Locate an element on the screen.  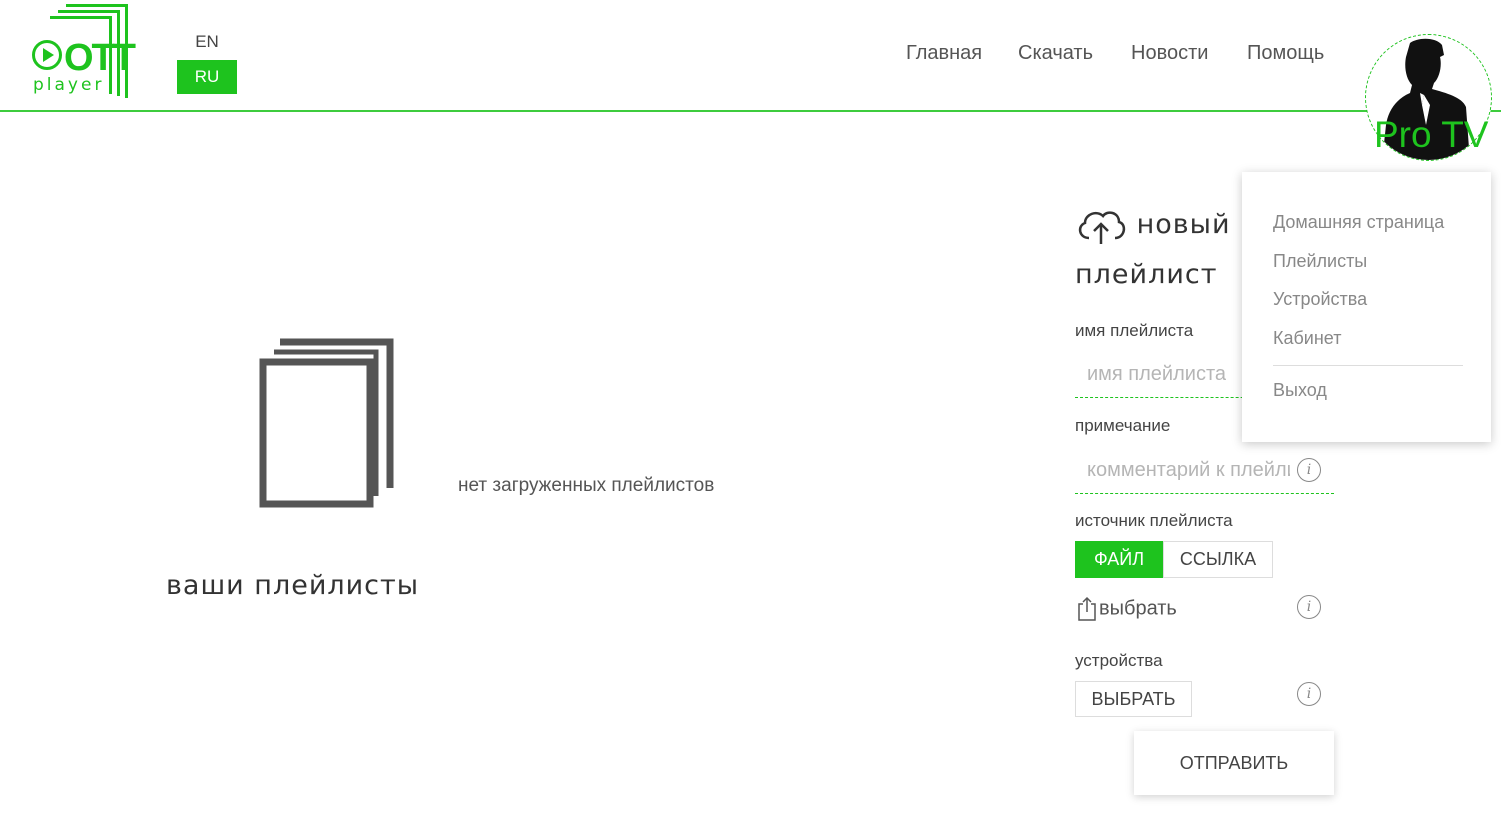
playlists-heading: ваши плейлисты is located at coordinates (293, 585).